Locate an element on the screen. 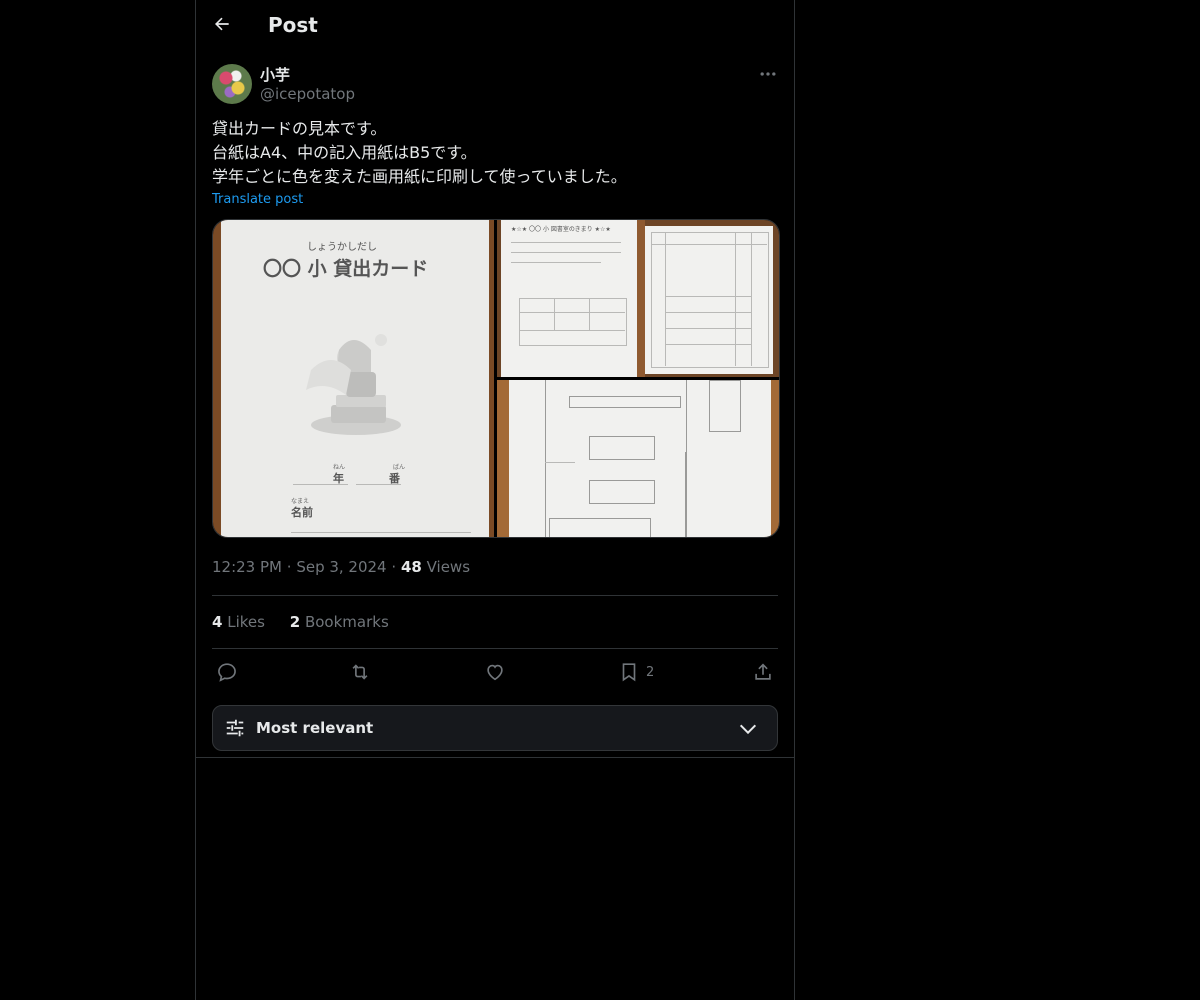  post-meta: 12:23 PM · Sep 3, 2024 · 48 Views is located at coordinates (495, 568).